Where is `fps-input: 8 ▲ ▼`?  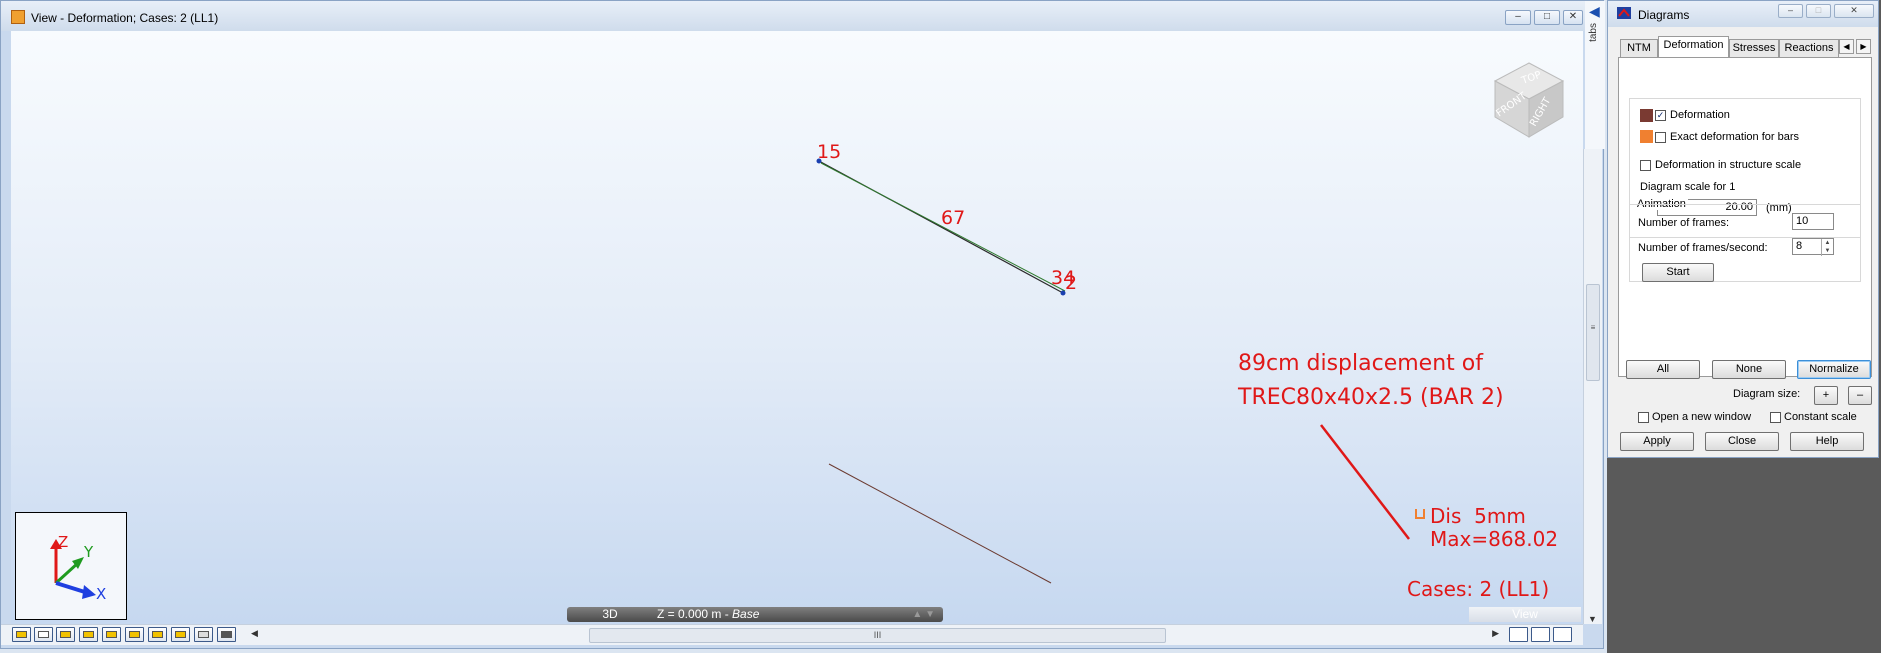
fps-input: 8 ▲ ▼ is located at coordinates (1813, 247).